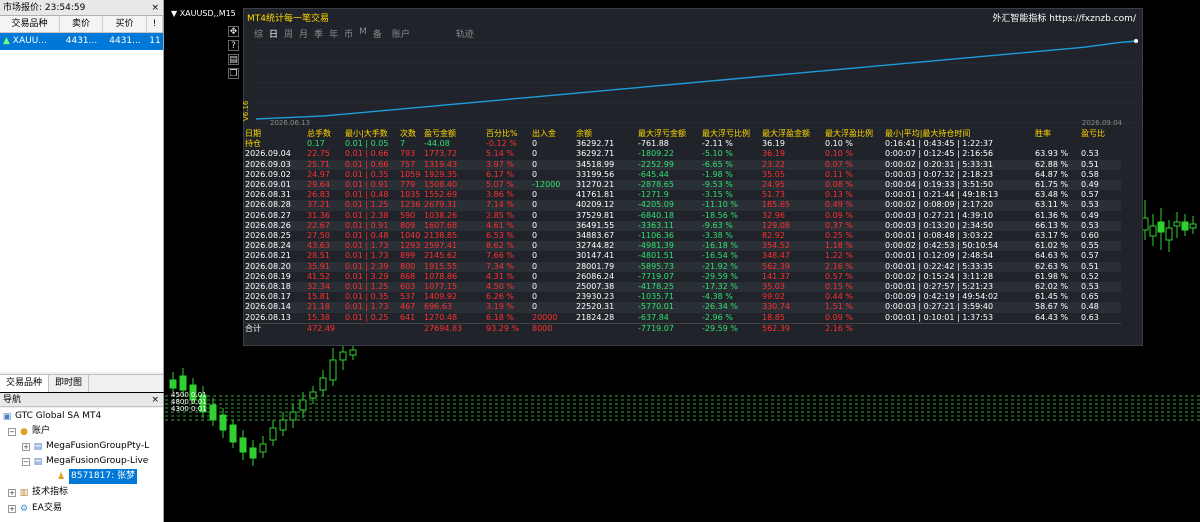  Describe the element at coordinates (500, 164) in the screenshot. I see `stats-cell: 3.97 %` at that location.